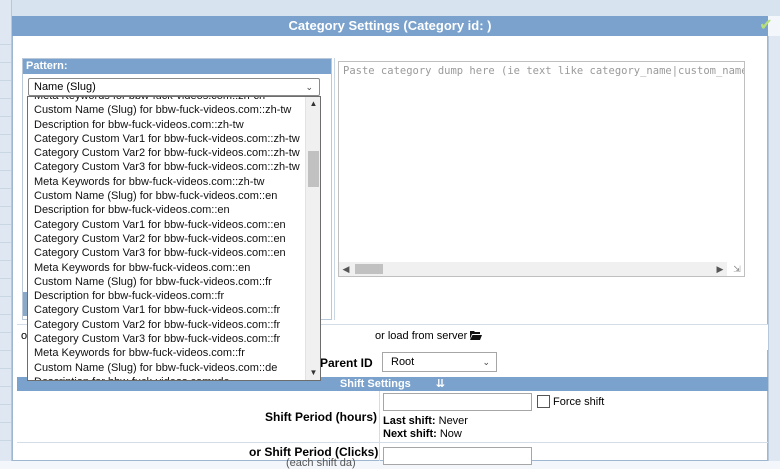 The width and height of the screenshot is (780, 469). I want to click on left-side-strip, so click(6, 230).